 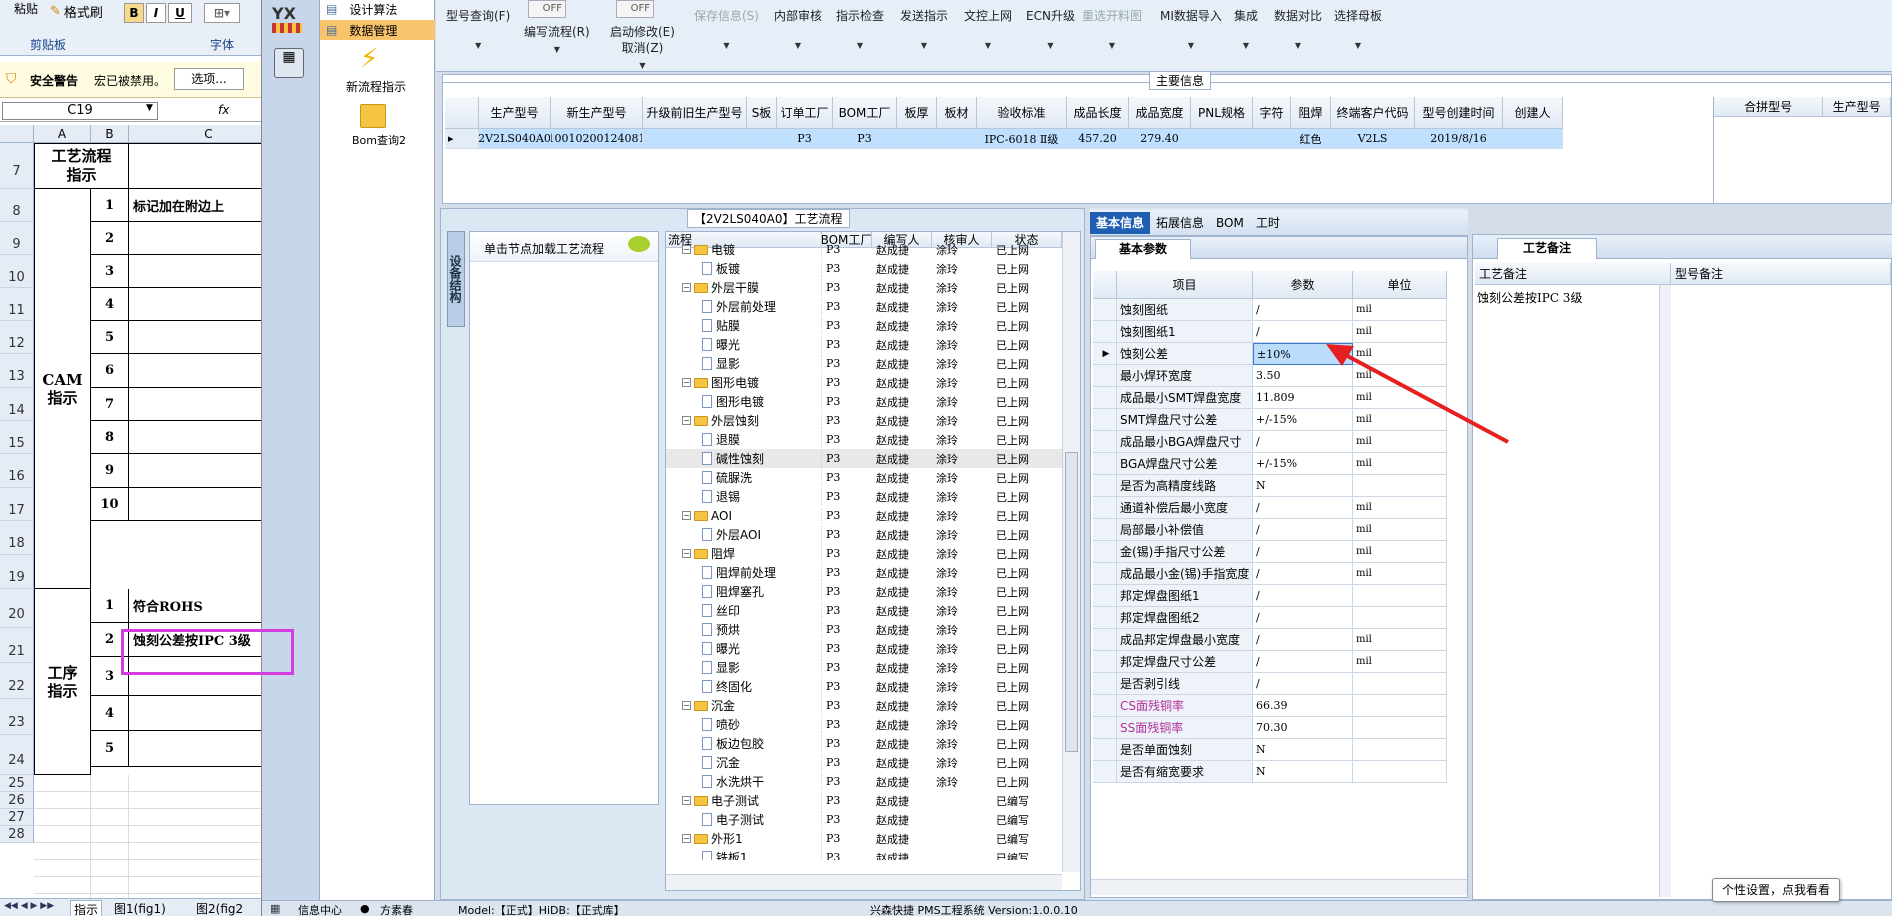 I want to click on cam-item-number: 3, so click(x=110, y=271).